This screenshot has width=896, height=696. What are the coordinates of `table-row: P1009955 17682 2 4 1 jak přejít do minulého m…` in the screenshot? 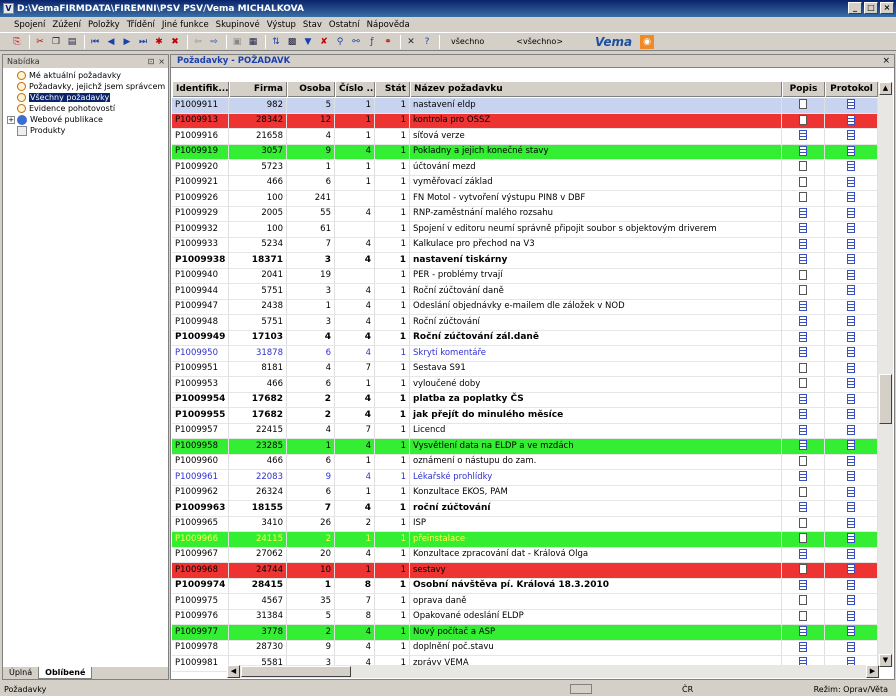 It's located at (525, 415).